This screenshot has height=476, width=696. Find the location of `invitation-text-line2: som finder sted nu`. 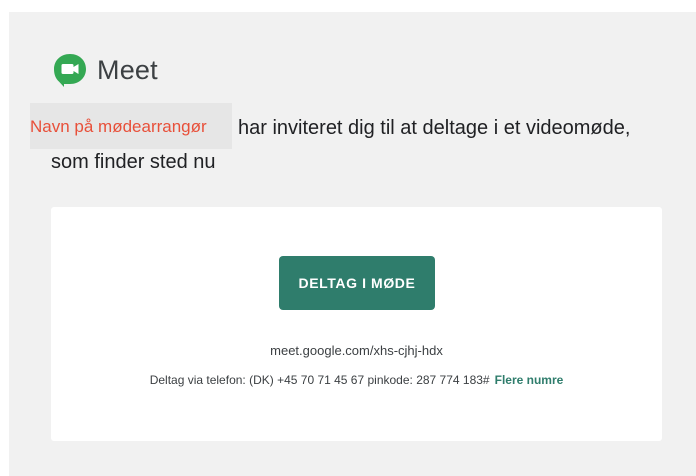

invitation-text-line2: som finder sted nu is located at coordinates (133, 162).